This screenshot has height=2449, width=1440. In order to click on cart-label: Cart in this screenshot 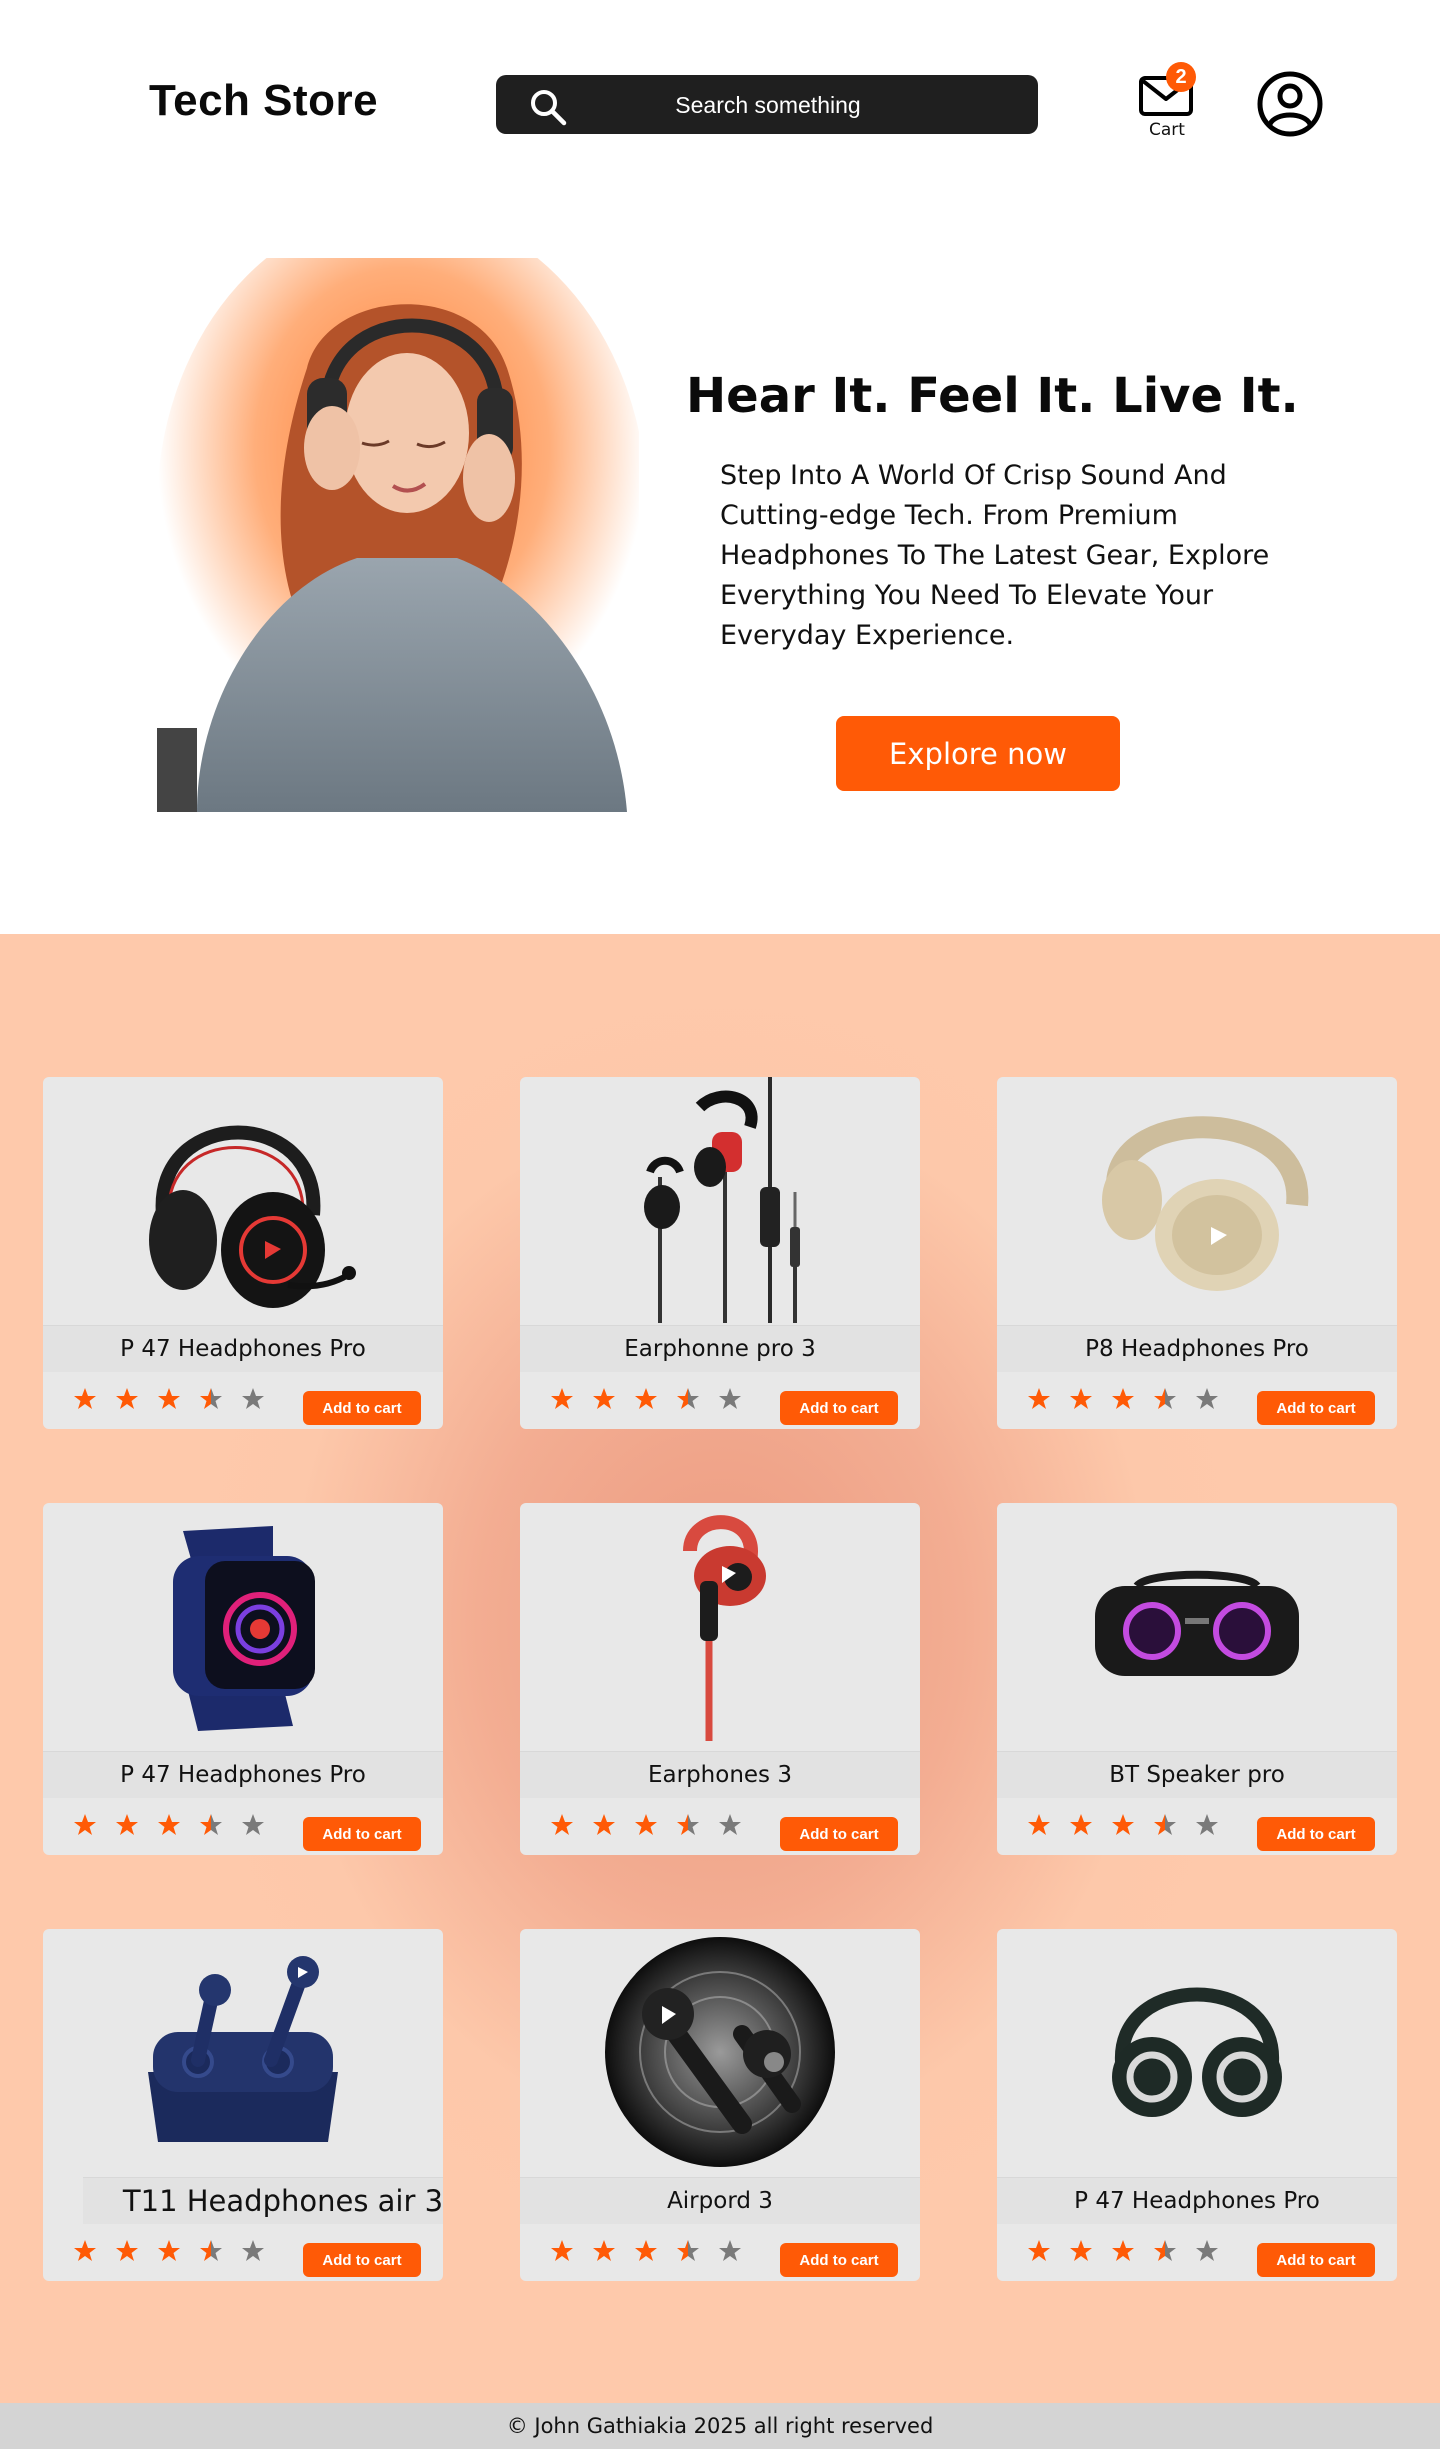, I will do `click(1167, 130)`.